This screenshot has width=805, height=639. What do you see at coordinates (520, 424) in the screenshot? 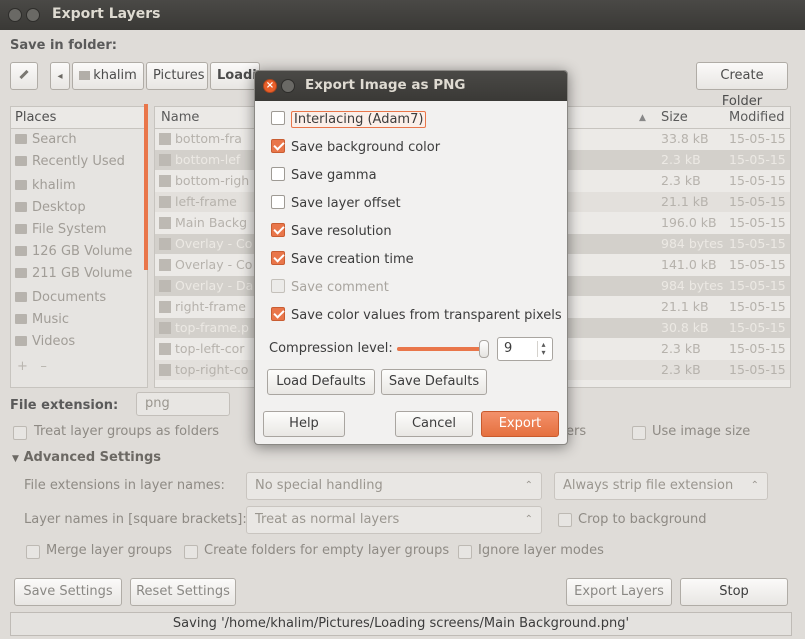
I see `export-button: Export` at bounding box center [520, 424].